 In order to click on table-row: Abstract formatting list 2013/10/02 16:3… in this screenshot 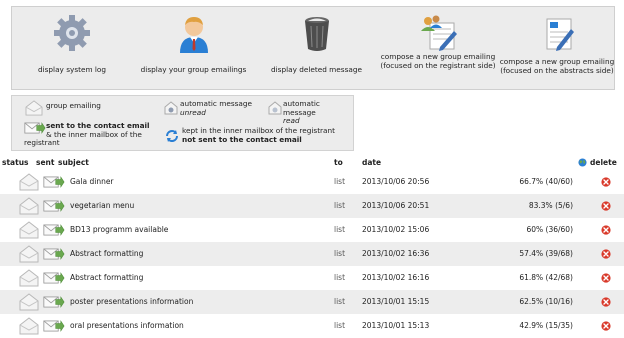, I will do `click(312, 254)`.